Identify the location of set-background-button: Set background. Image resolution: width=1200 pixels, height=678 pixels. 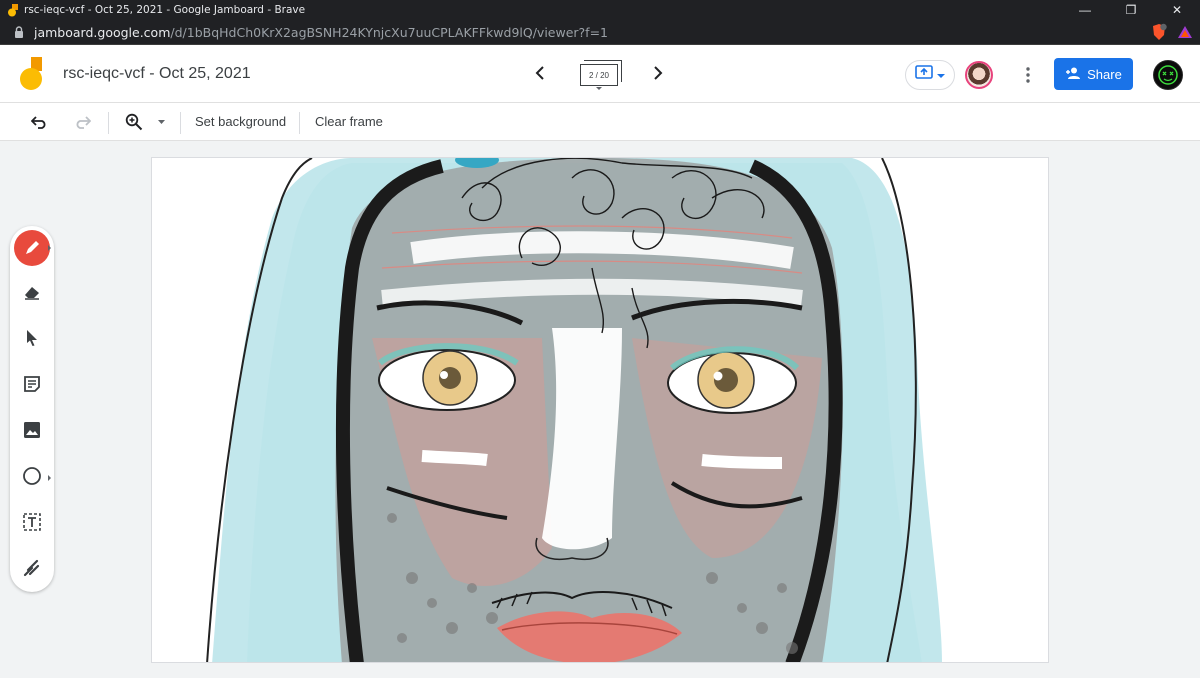
(240, 121).